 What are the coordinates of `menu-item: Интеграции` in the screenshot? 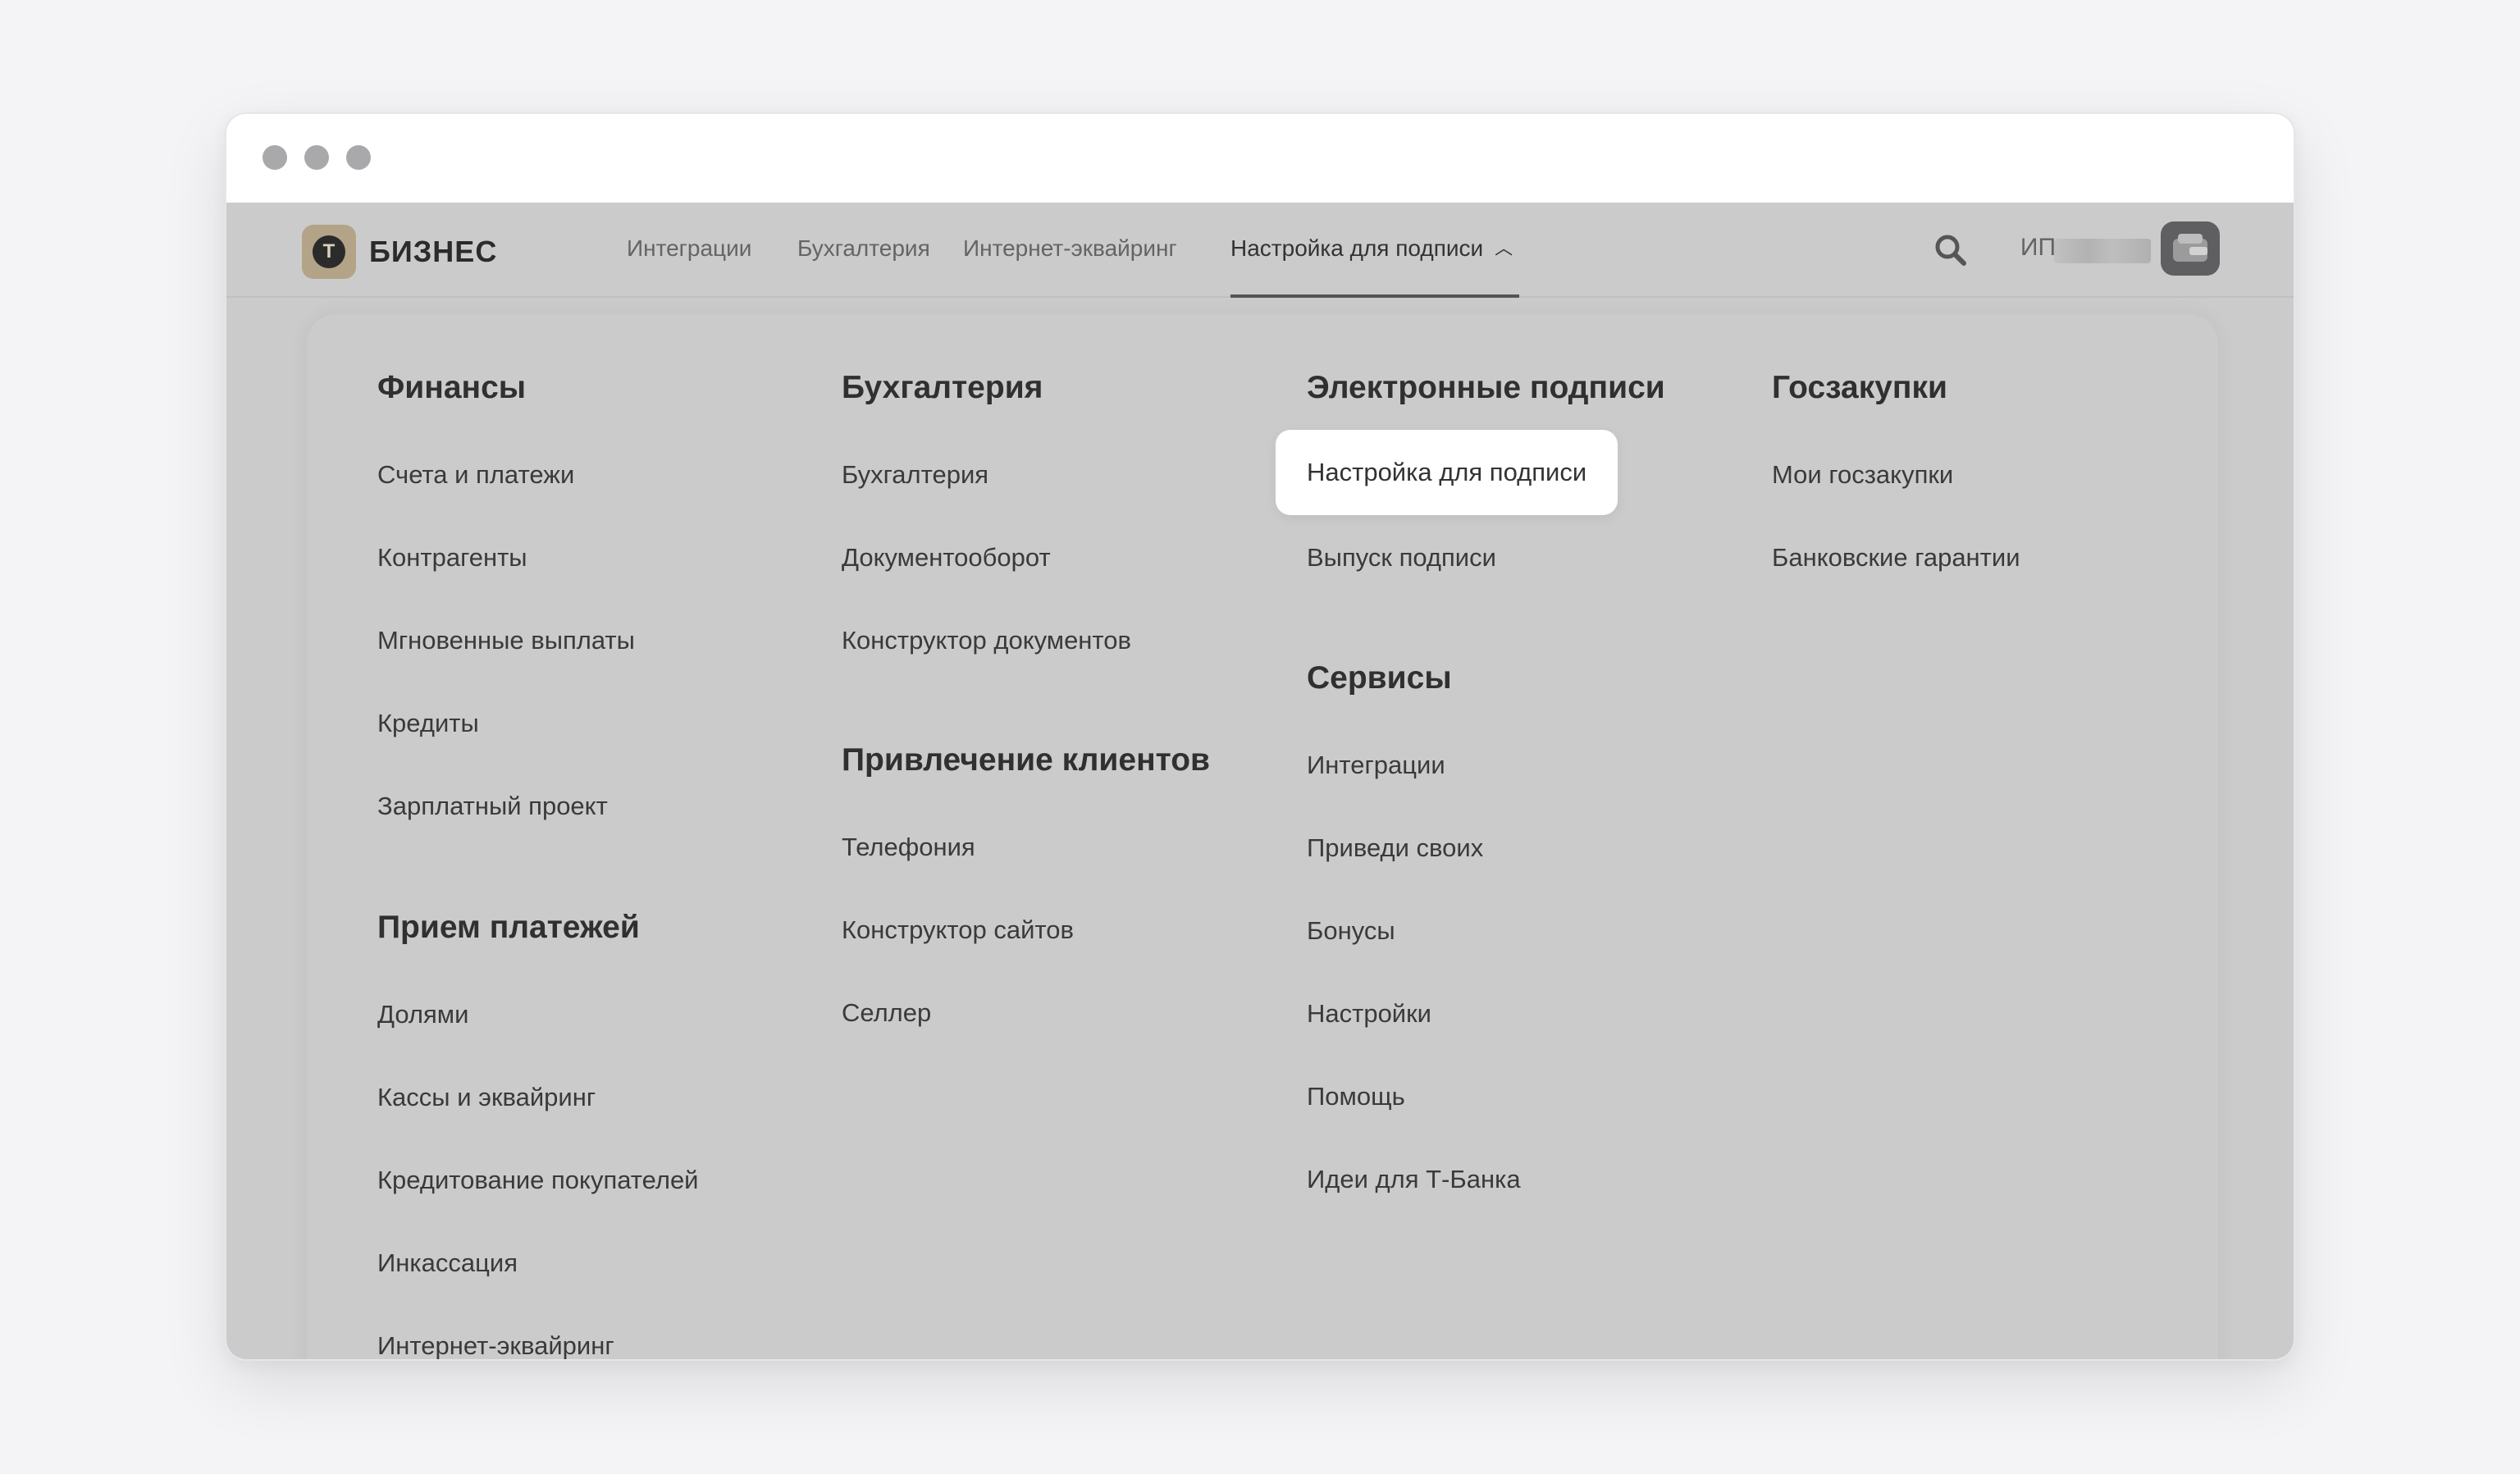 It's located at (1376, 766).